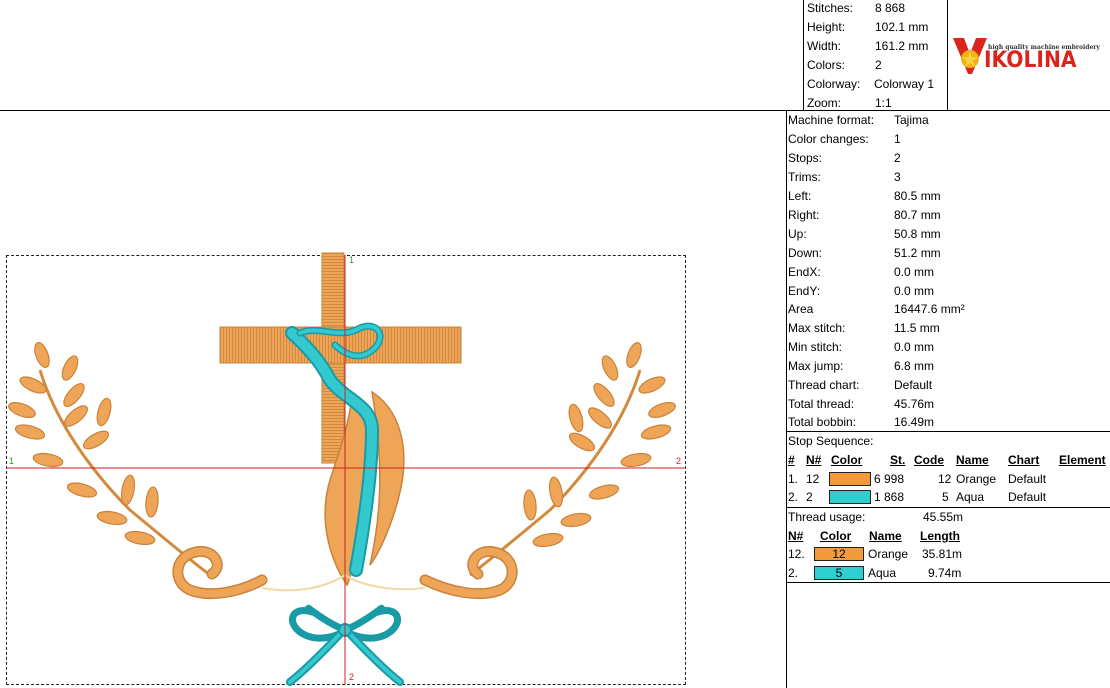  I want to click on usage-header-n: N#, so click(796, 536).